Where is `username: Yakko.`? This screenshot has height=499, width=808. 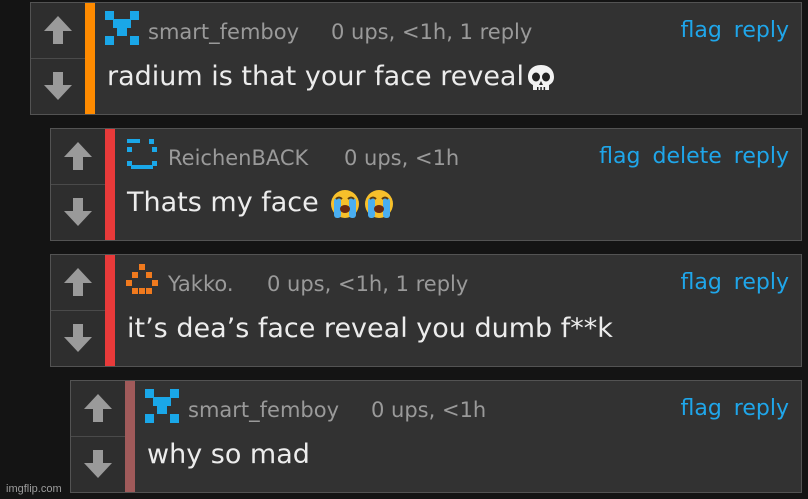
username: Yakko. is located at coordinates (201, 284).